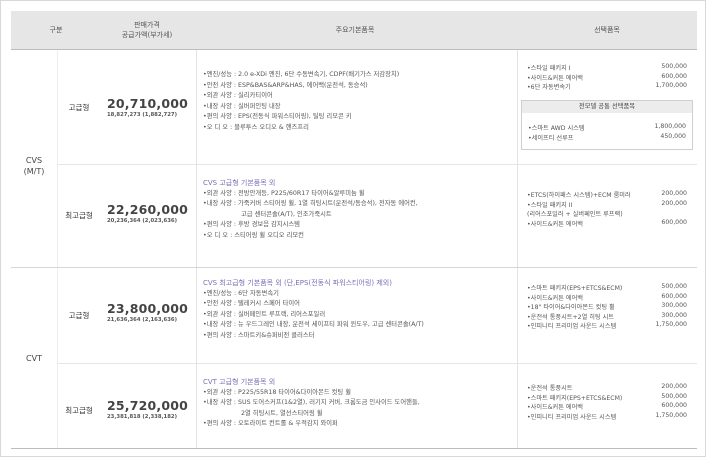  I want to click on feature-item: 엔진/성능 : 6단 자동변속기, so click(359, 294).